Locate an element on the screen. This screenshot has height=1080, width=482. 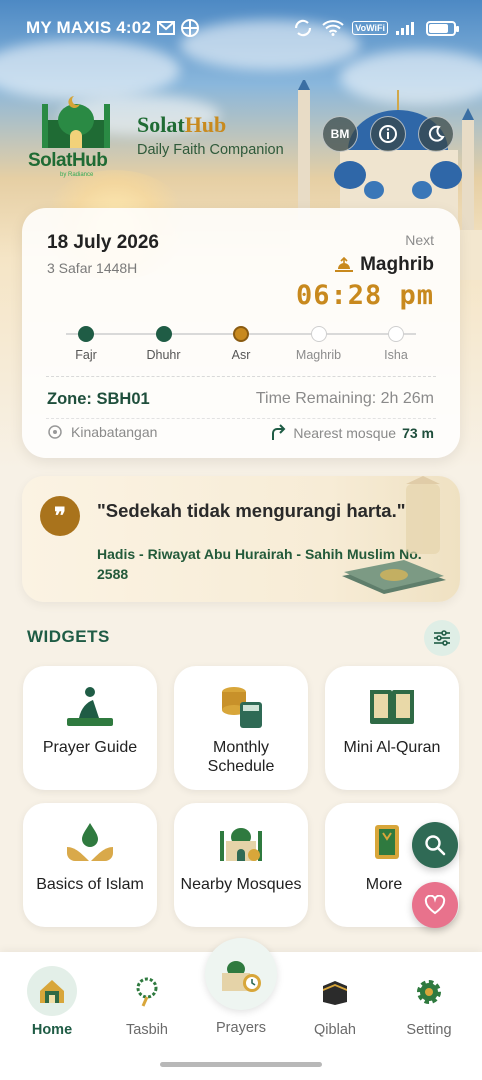
heart-icon is located at coordinates (435, 905).